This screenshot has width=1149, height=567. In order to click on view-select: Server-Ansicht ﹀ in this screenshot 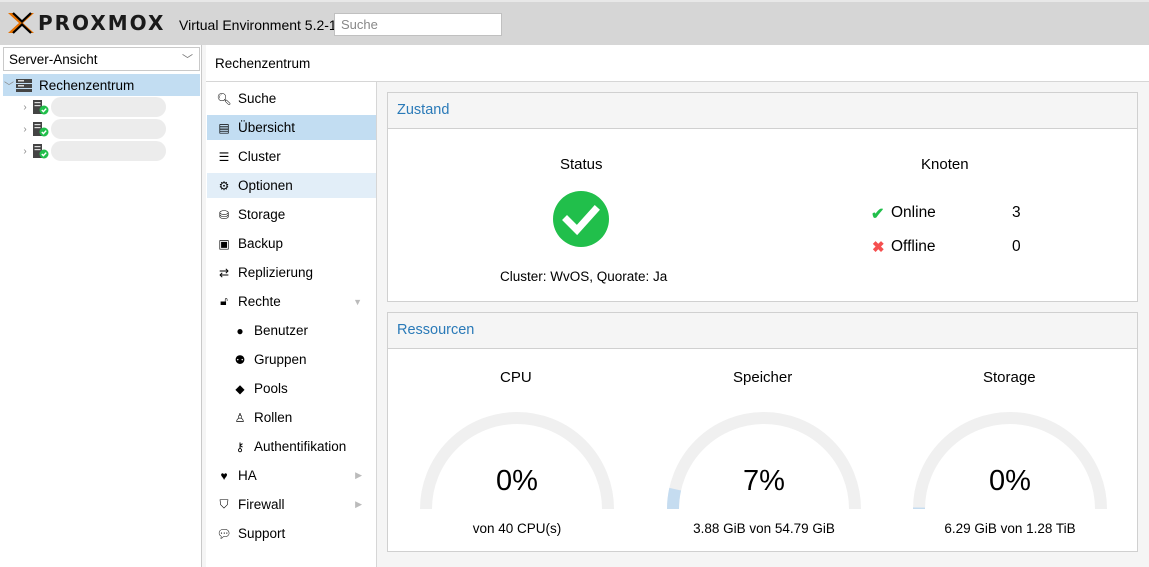, I will do `click(101, 59)`.